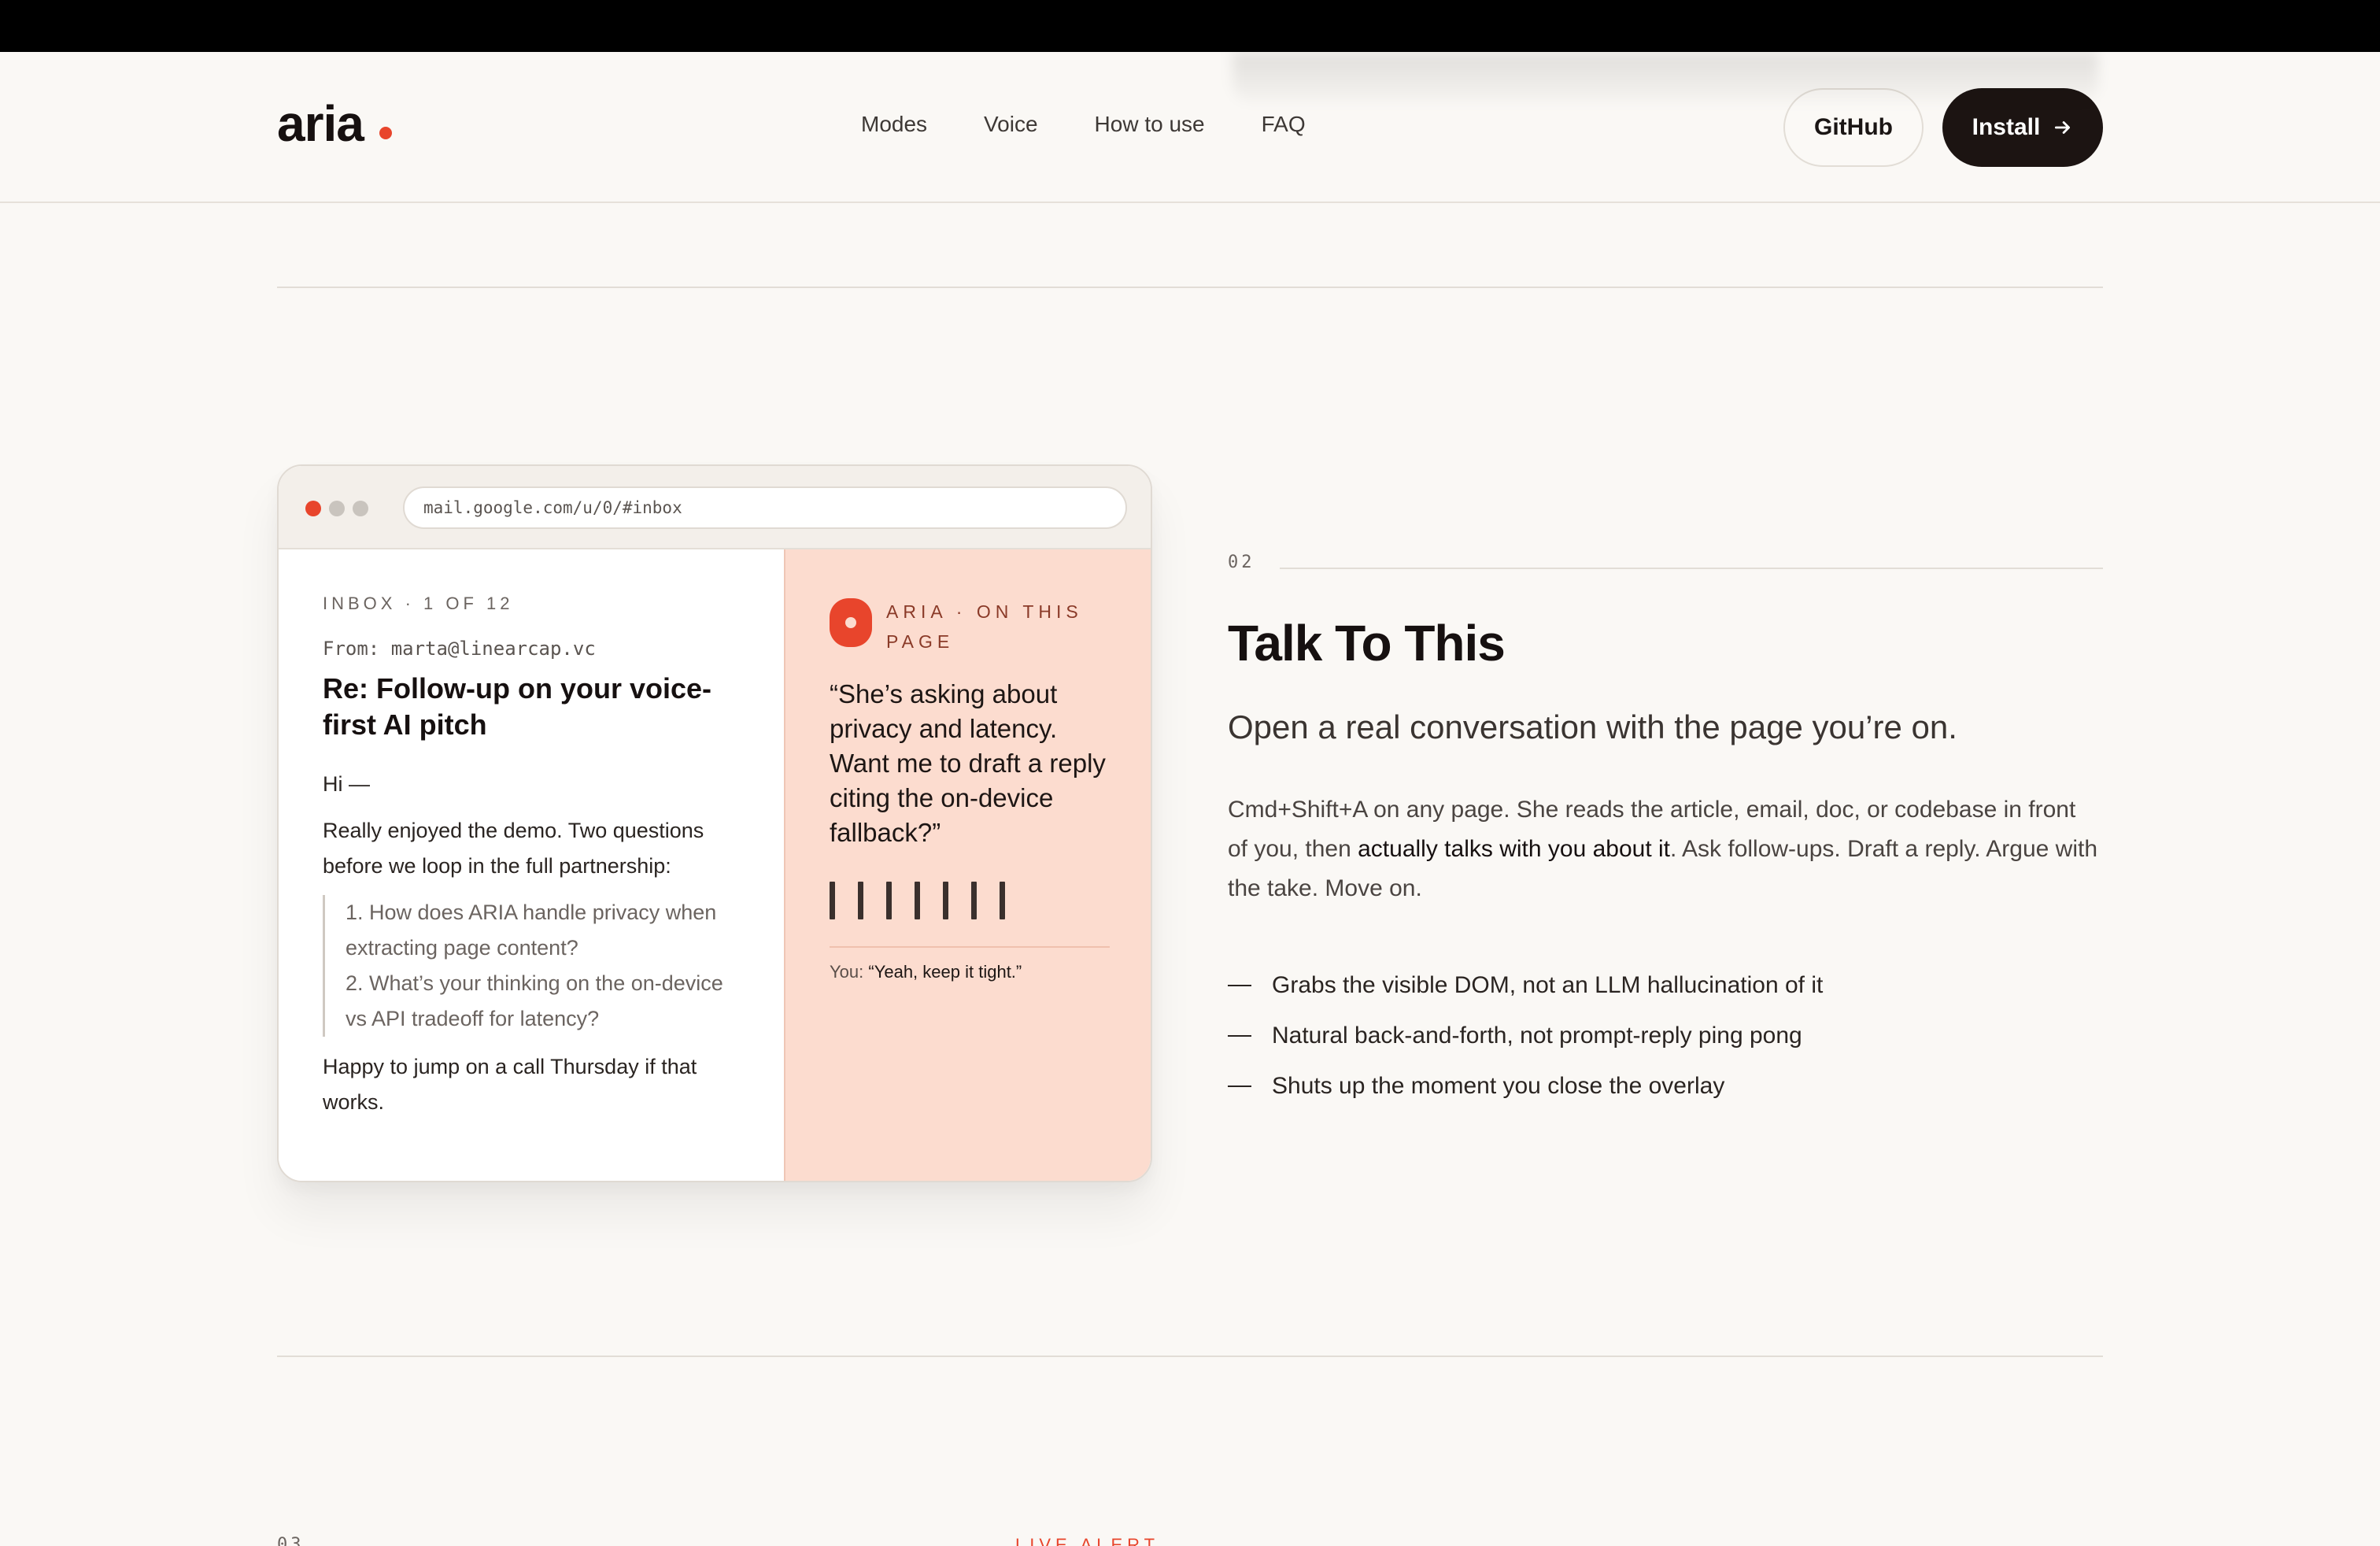  Describe the element at coordinates (385, 133) in the screenshot. I see `logo-dot-icon` at that location.